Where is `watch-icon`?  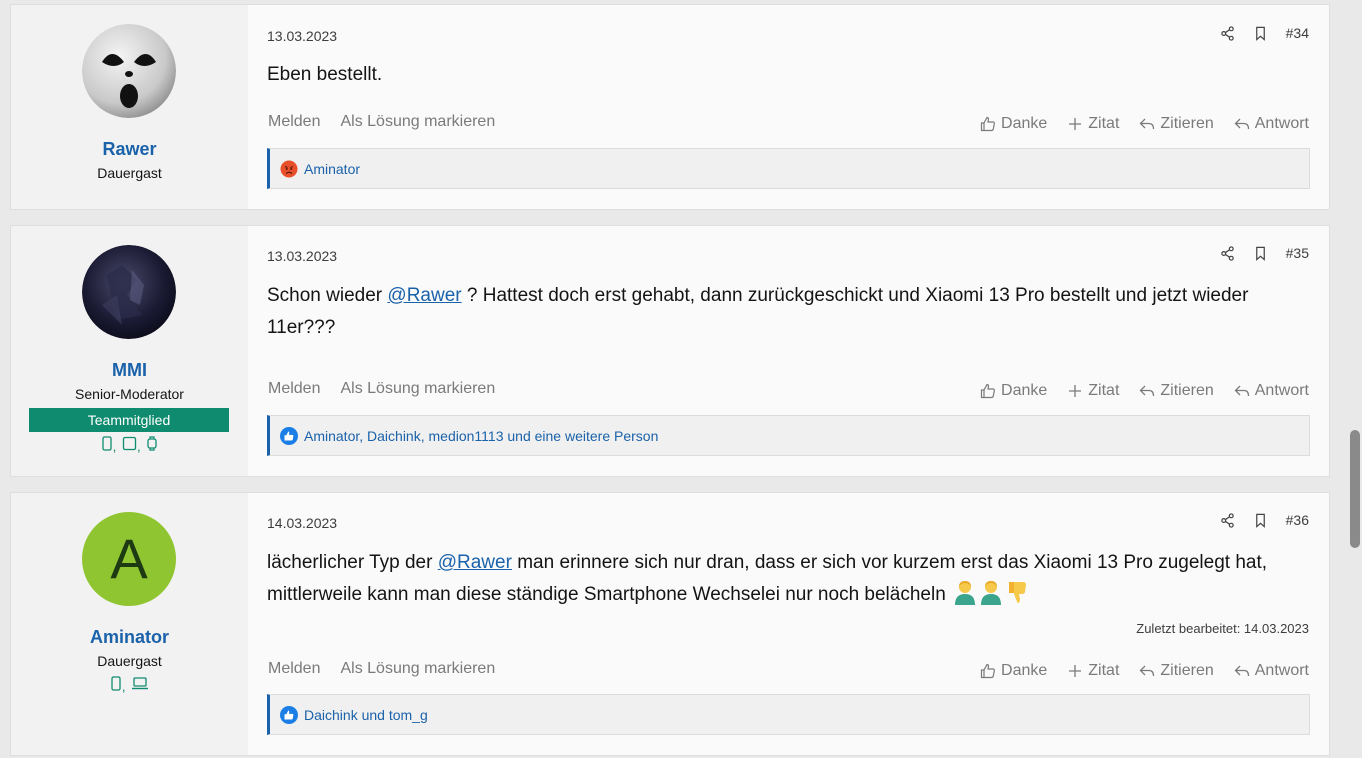 watch-icon is located at coordinates (152, 445).